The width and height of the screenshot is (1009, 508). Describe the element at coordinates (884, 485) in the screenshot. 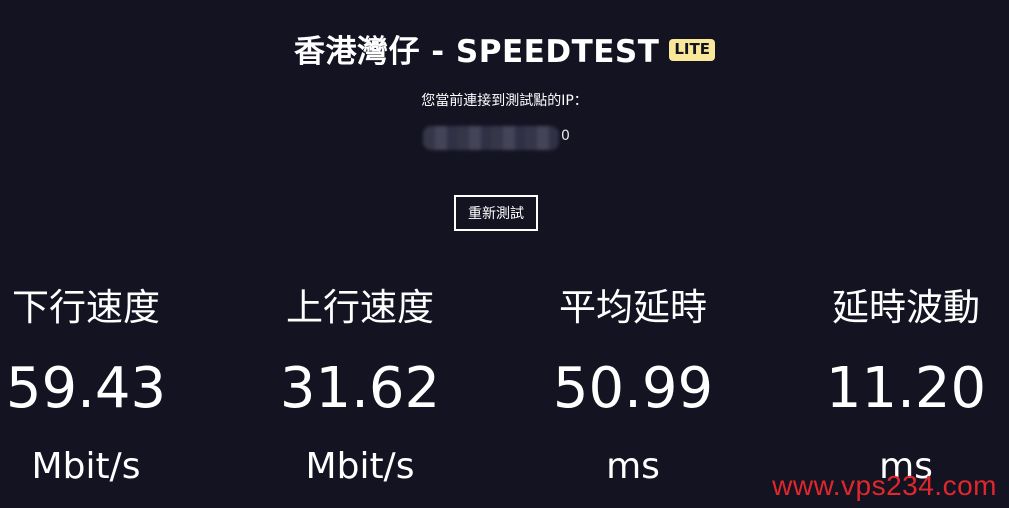

I see `watermark: www.vps234.com` at that location.